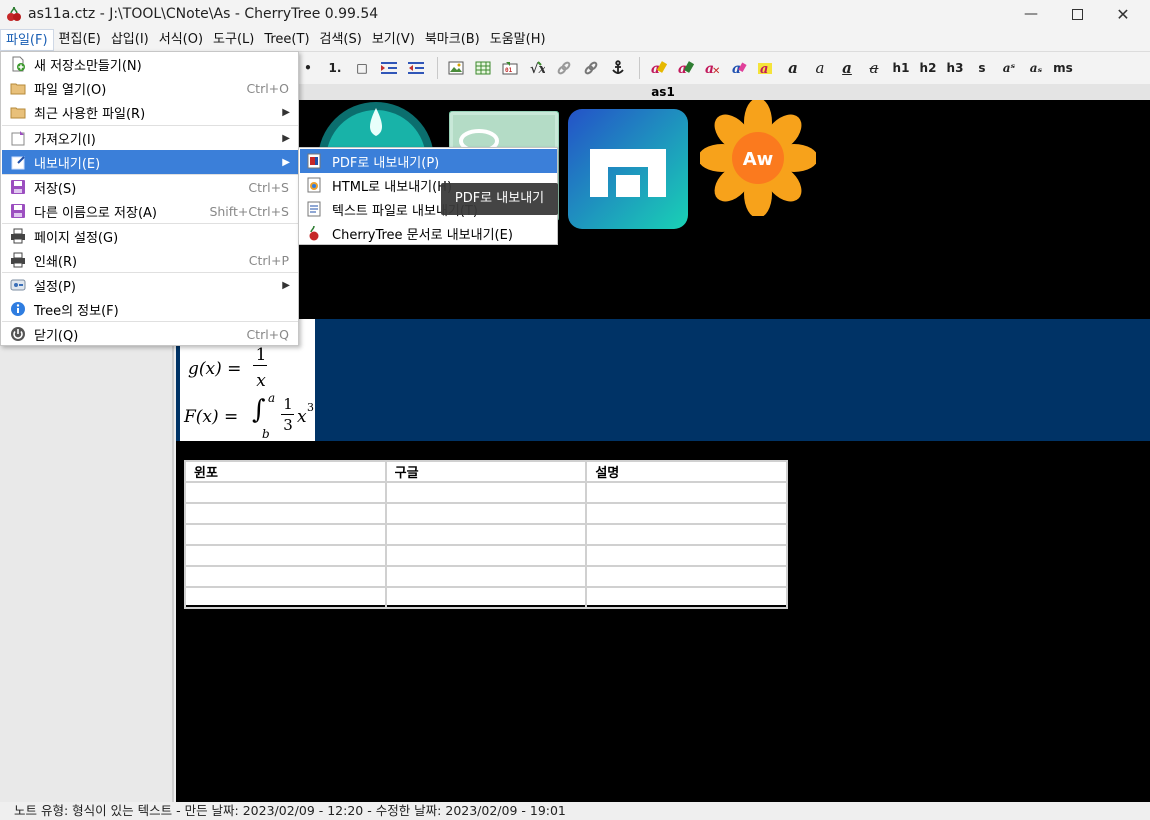 This screenshot has height=820, width=1150. I want to click on menu-item-page-setup: 페이지 설정(G), so click(150, 236).